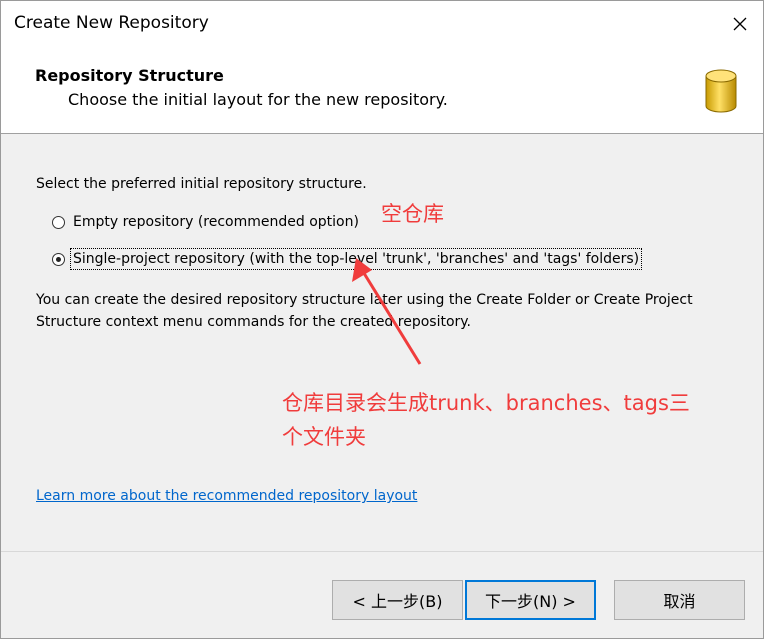  Describe the element at coordinates (679, 600) in the screenshot. I see `cancel-button: 取消` at that location.